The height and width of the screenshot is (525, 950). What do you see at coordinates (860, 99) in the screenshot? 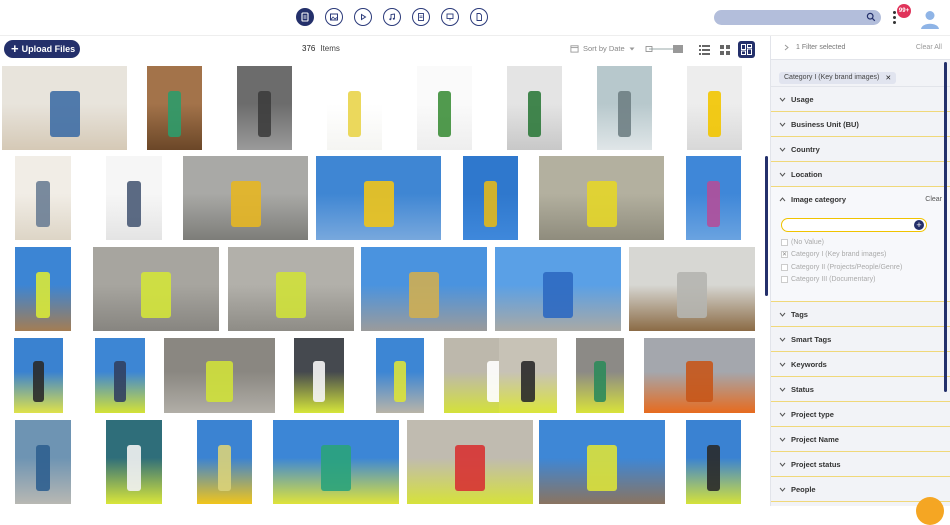
I see `filter-section-usage: Usage` at bounding box center [860, 99].